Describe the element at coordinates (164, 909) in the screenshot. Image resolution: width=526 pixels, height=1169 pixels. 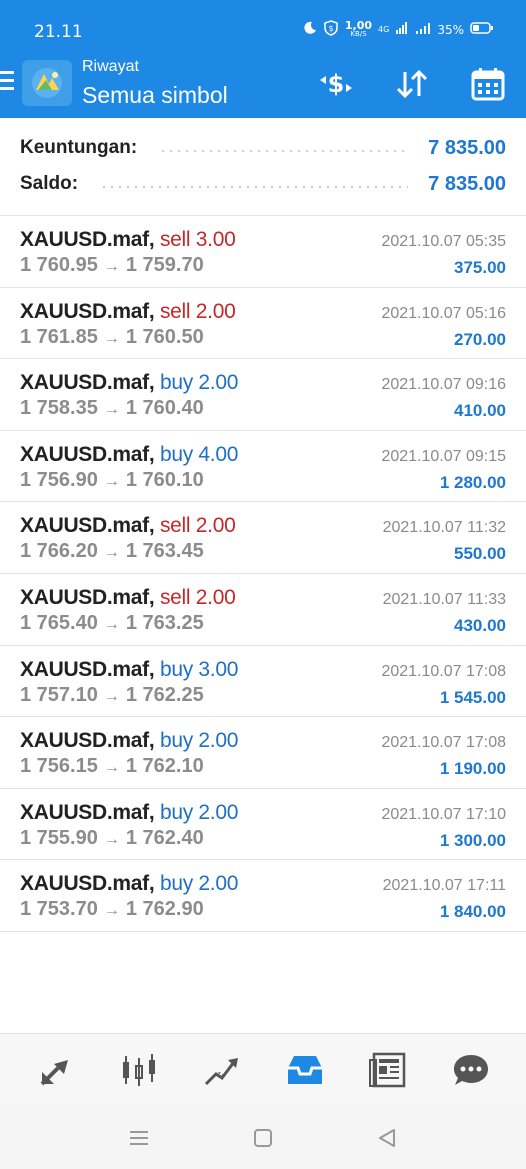
I see `close-price: 1 762.90` at that location.